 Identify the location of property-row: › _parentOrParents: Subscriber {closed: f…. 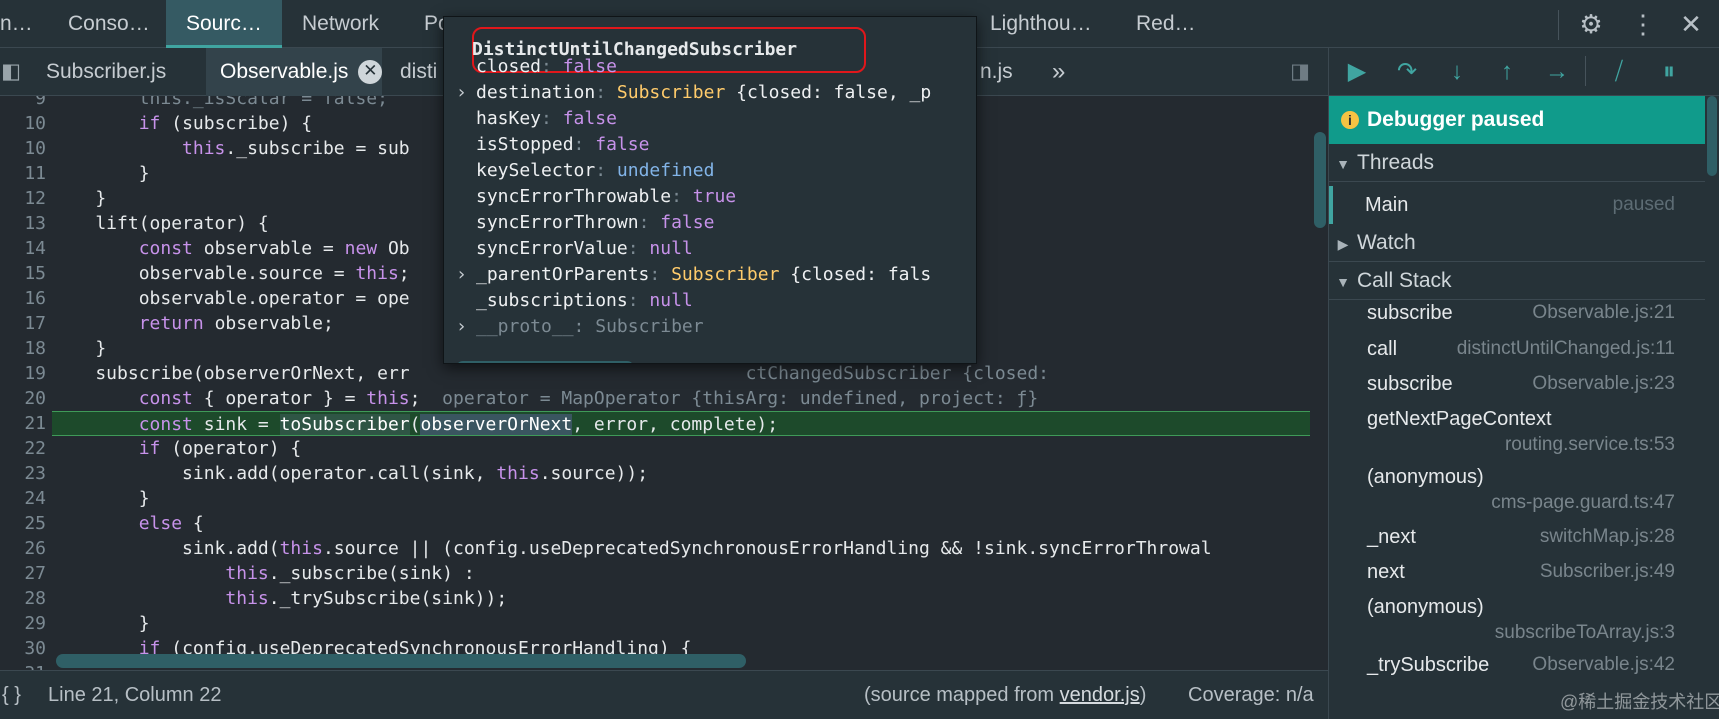
(716, 275).